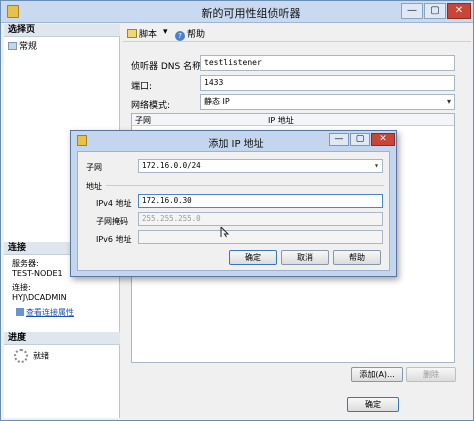 This screenshot has width=474, height=421. Describe the element at coordinates (13, 11) in the screenshot. I see `app-icon` at that location.